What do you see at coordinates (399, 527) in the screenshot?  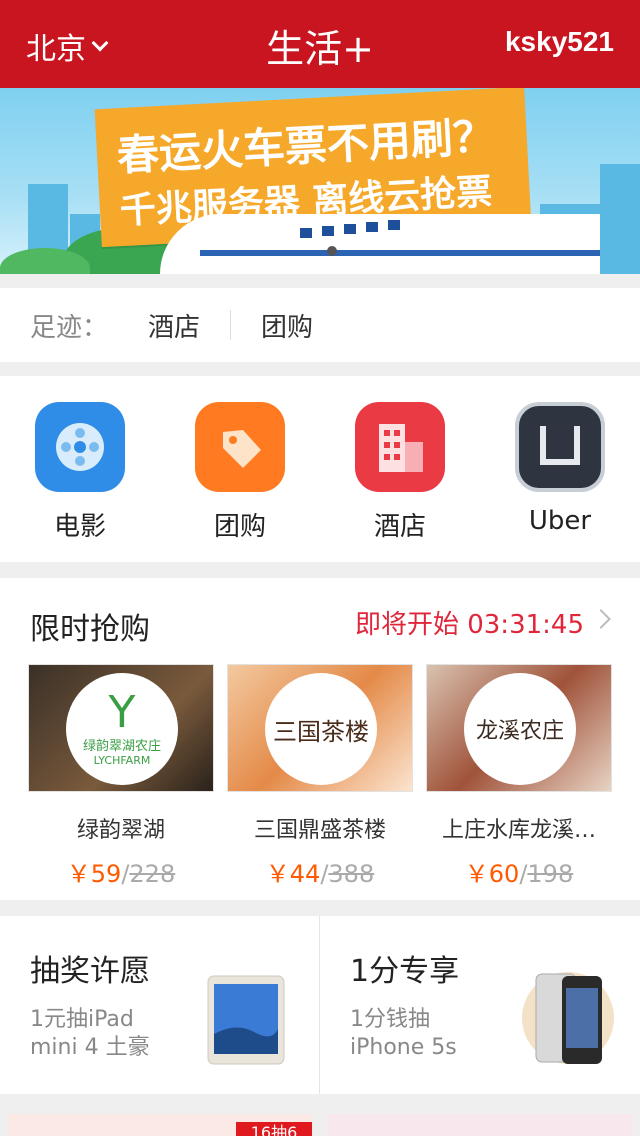 I see `category-label: 酒店` at bounding box center [399, 527].